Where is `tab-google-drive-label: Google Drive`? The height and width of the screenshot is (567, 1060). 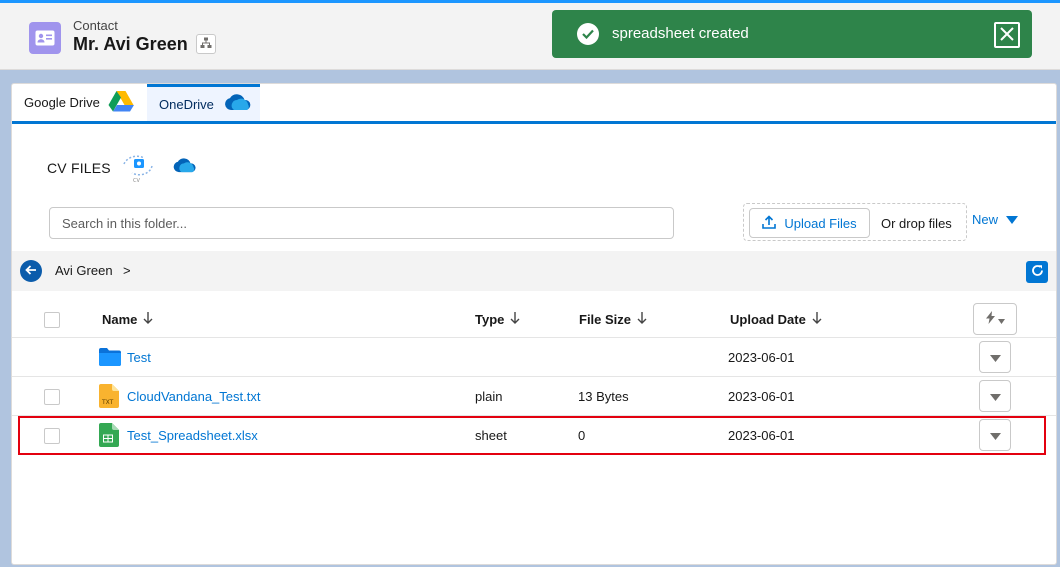 tab-google-drive-label: Google Drive is located at coordinates (62, 102).